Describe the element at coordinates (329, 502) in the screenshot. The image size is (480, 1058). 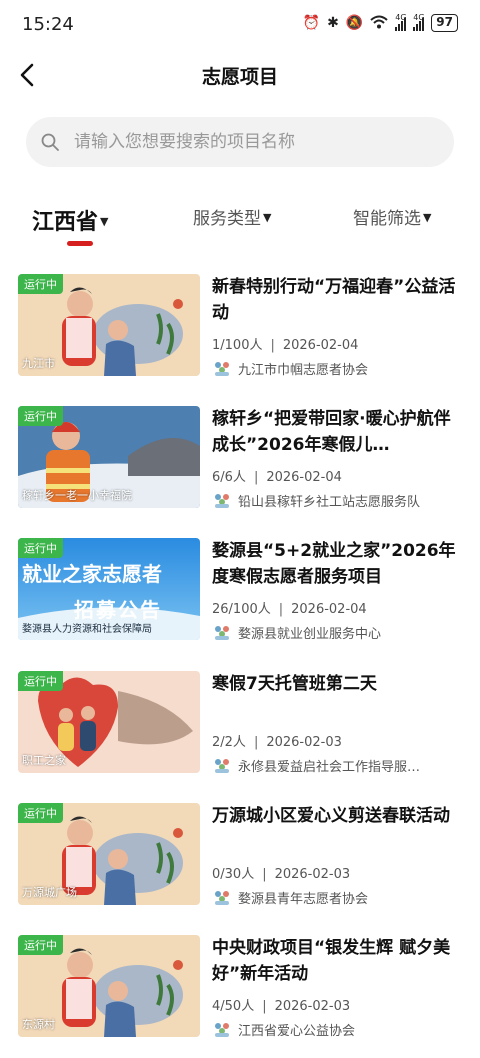
I see `organizer-name: 铅山县稼轩乡社工站志愿服务队` at that location.